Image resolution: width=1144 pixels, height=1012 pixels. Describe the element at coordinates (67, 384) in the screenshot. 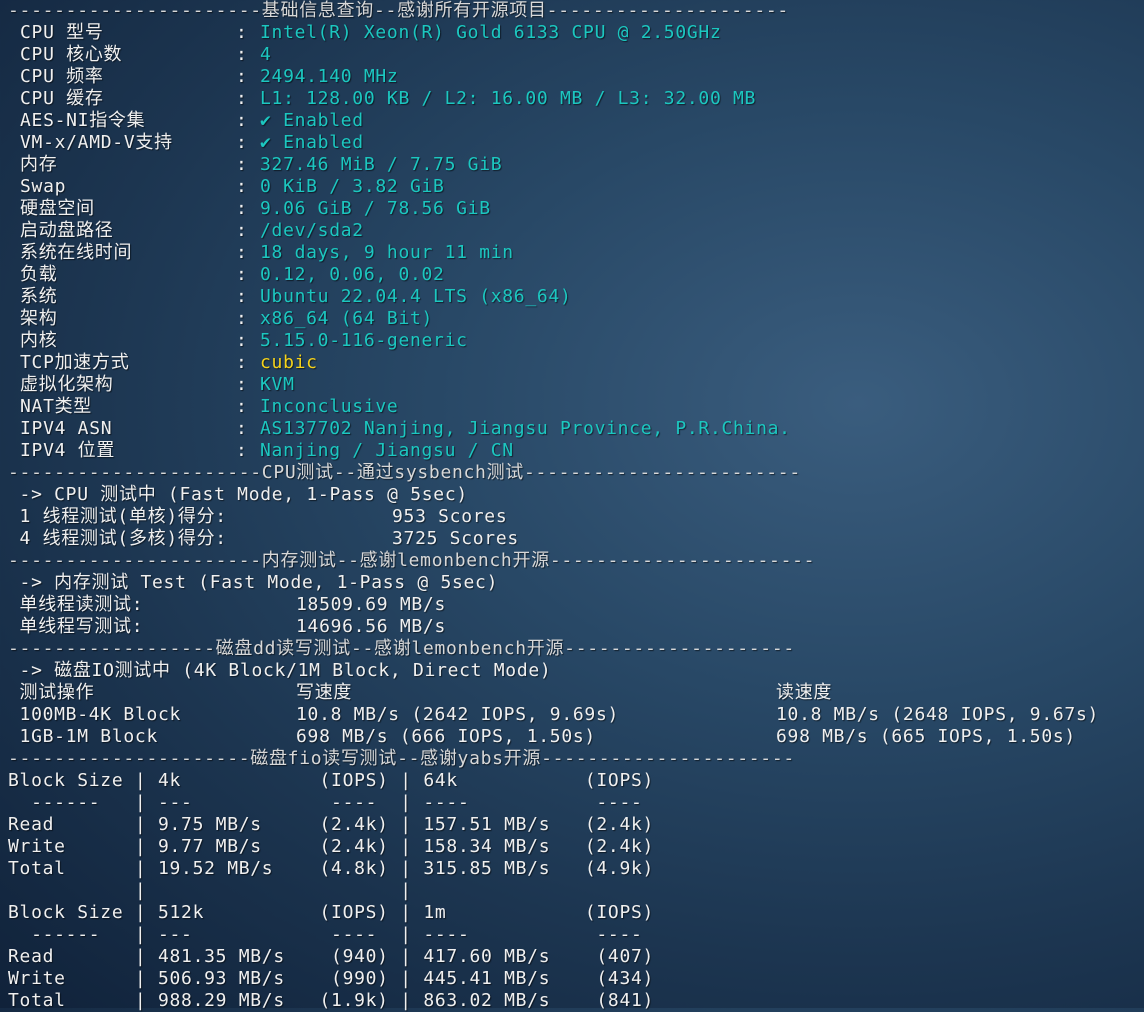

I see `sysinfo-label: 虚拟化架构` at that location.